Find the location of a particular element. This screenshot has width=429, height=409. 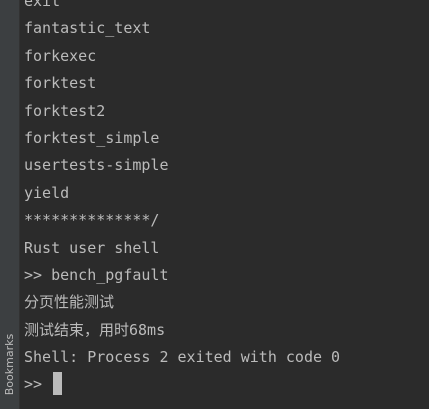

terminal-line: 分页性能测试 is located at coordinates (69, 302).